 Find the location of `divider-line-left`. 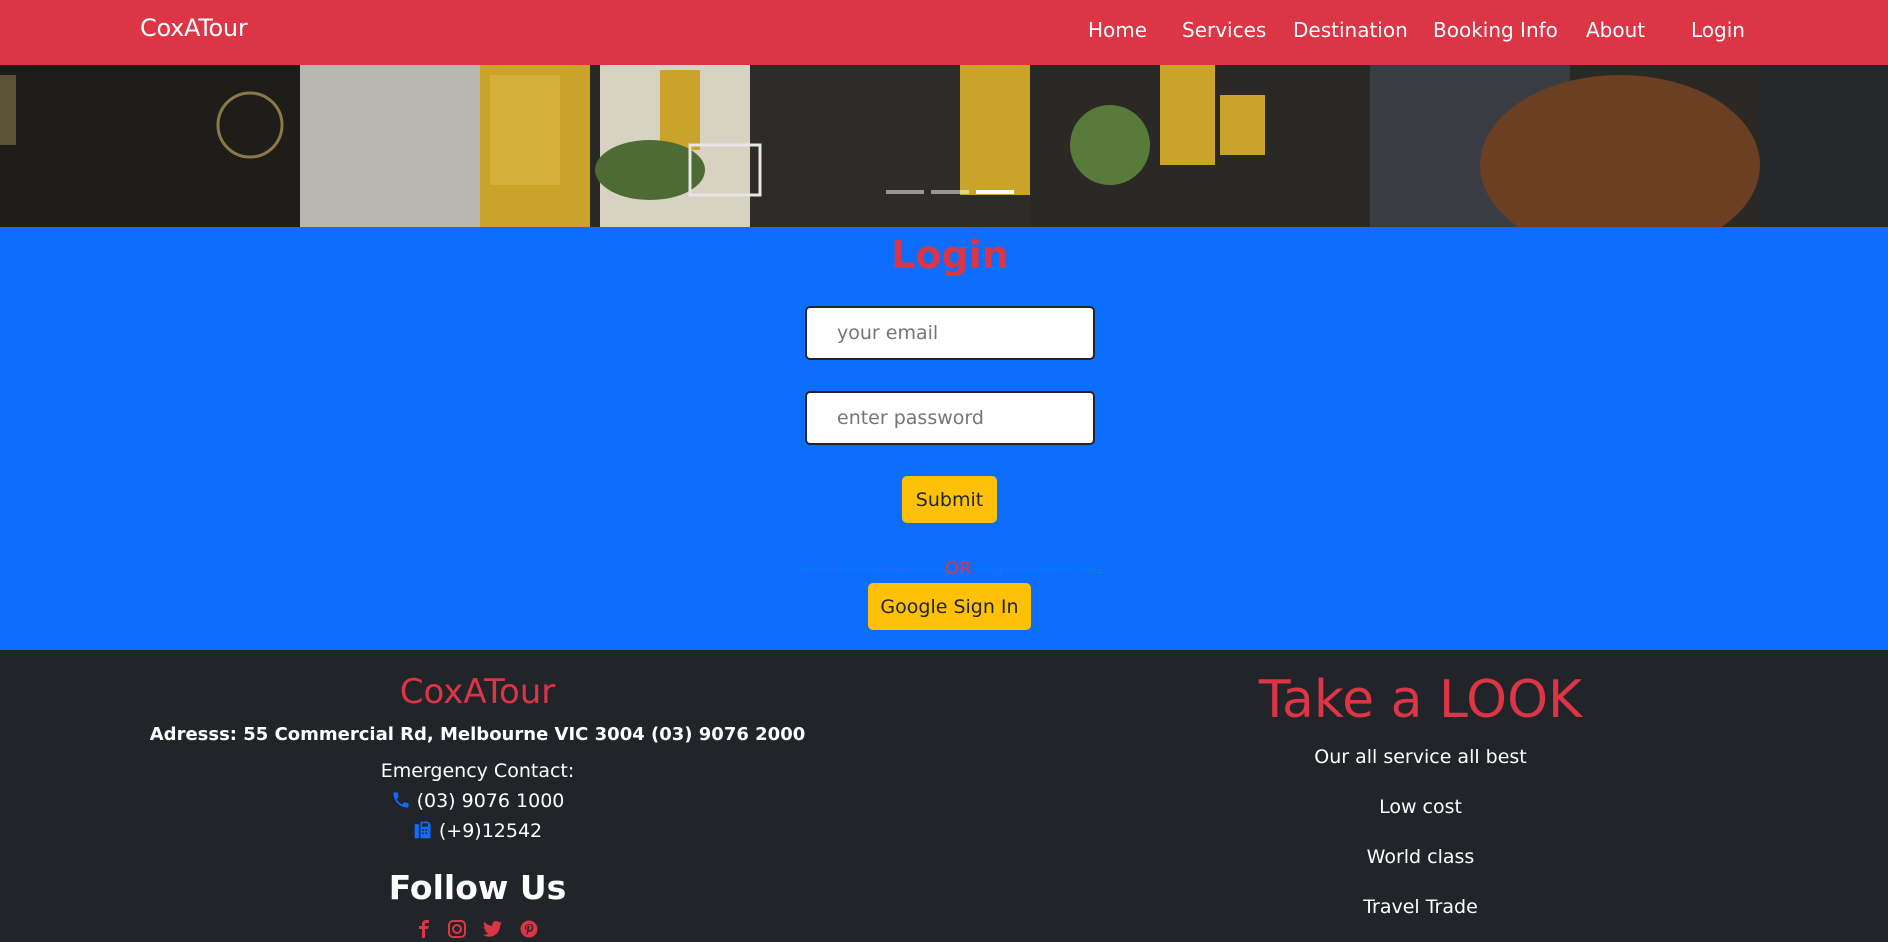

divider-line-left is located at coordinates (873, 569).